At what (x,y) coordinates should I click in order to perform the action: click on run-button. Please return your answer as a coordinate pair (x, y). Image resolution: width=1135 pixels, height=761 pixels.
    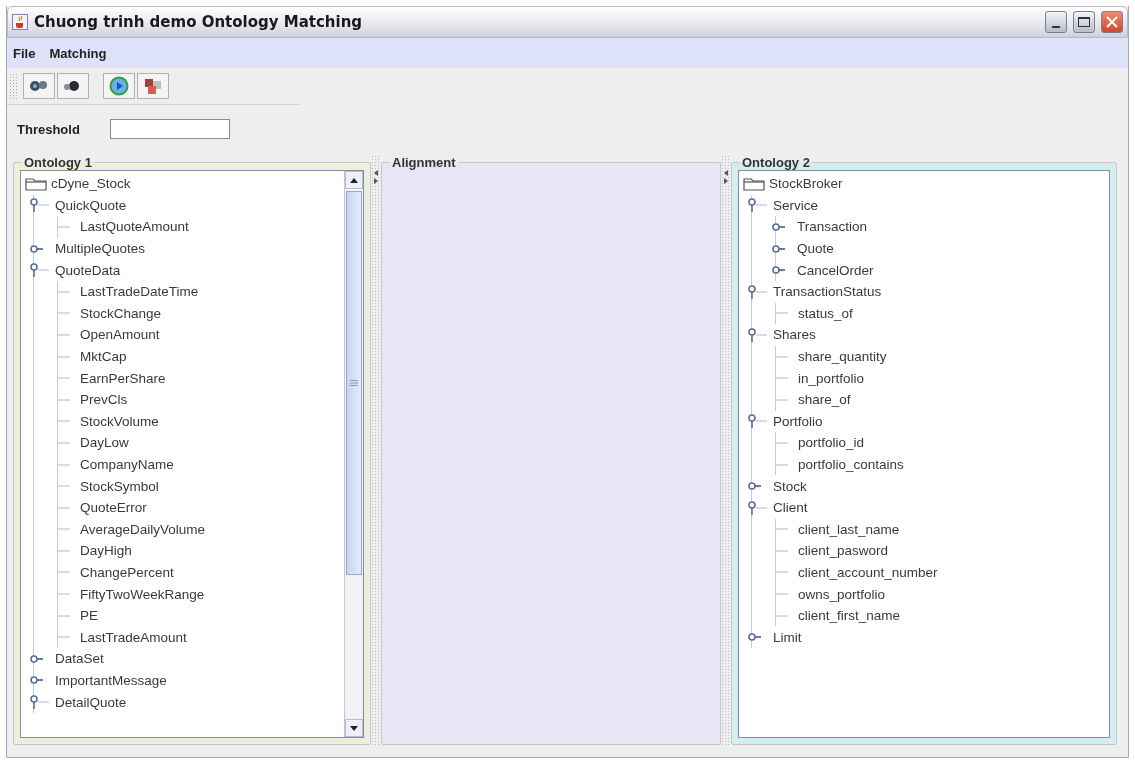
    Looking at the image, I should click on (119, 86).